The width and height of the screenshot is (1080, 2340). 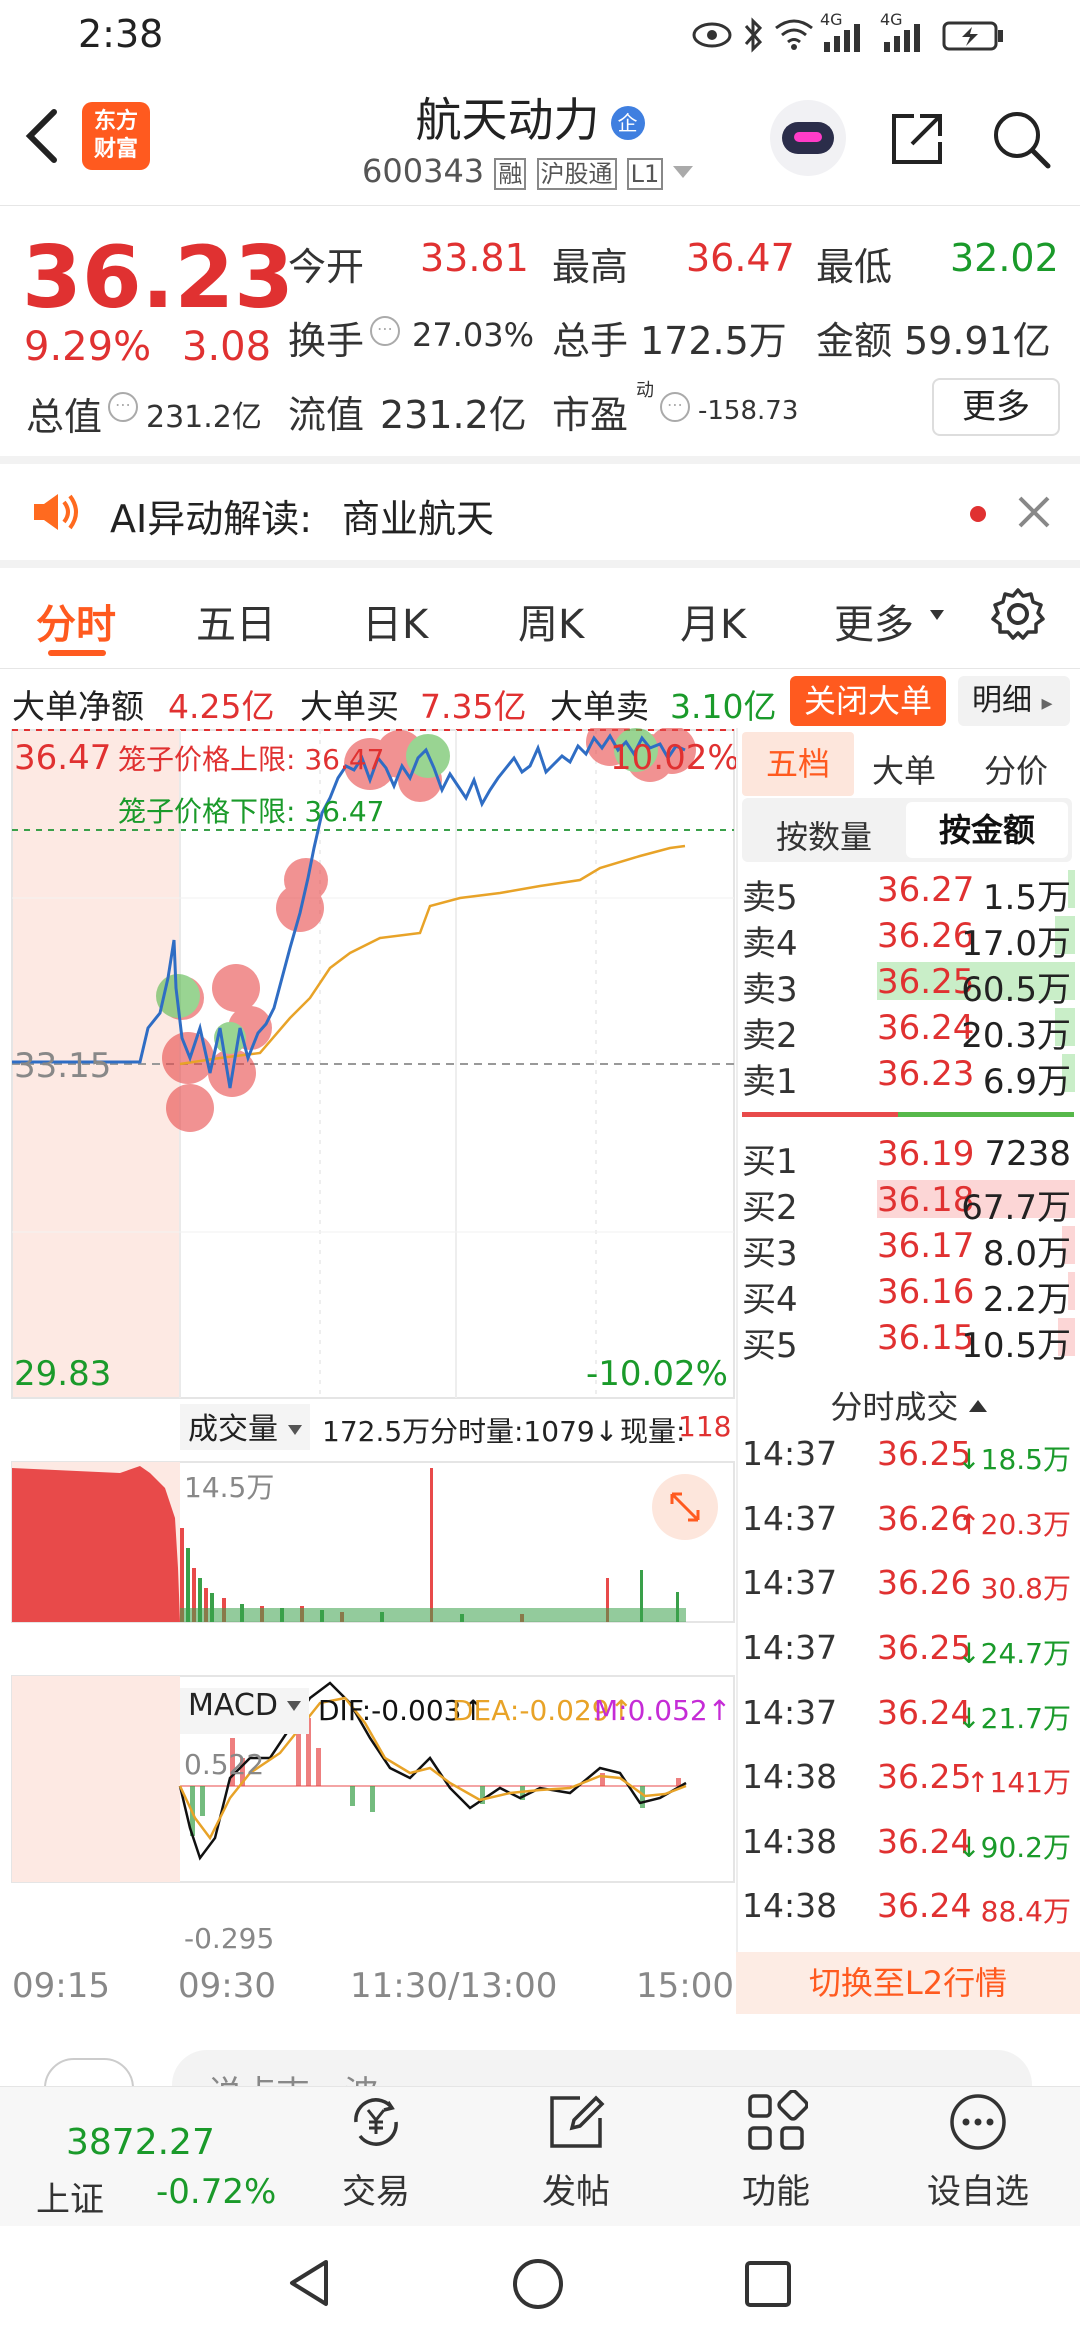 I want to click on ai-banner-topic: 商业航天, so click(x=418, y=519).